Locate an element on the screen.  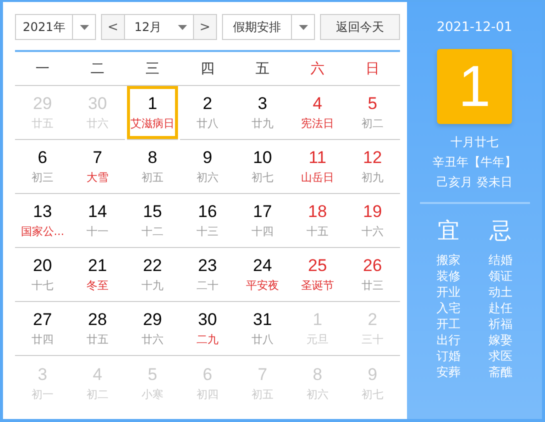
day-cell: 11 山岳日 is located at coordinates (317, 167).